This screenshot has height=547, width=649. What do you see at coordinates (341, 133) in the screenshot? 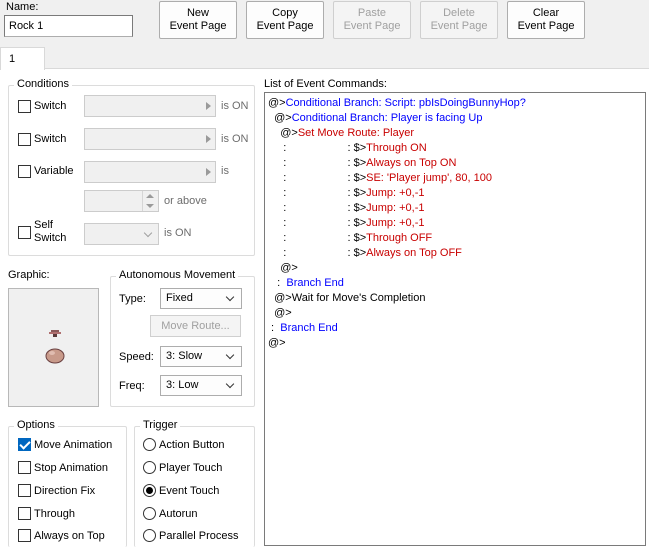
I see `command-line: @>Set Move Route: Player` at bounding box center [341, 133].